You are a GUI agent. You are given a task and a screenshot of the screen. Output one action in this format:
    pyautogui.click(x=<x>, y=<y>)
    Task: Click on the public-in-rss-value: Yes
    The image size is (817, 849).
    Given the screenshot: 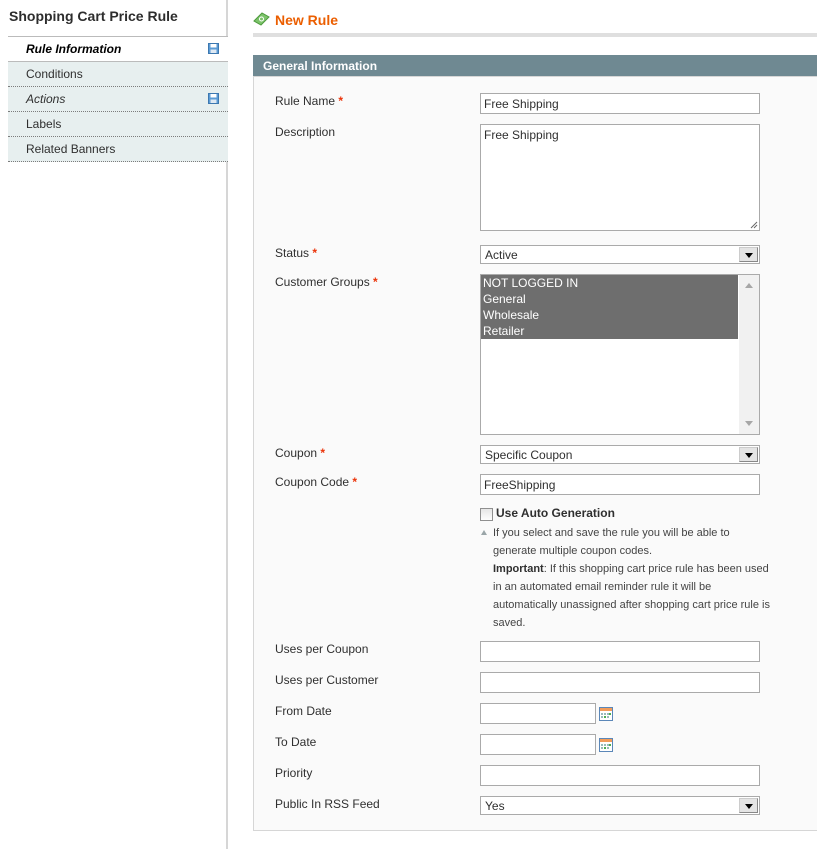 What is the action you would take?
    pyautogui.click(x=495, y=806)
    